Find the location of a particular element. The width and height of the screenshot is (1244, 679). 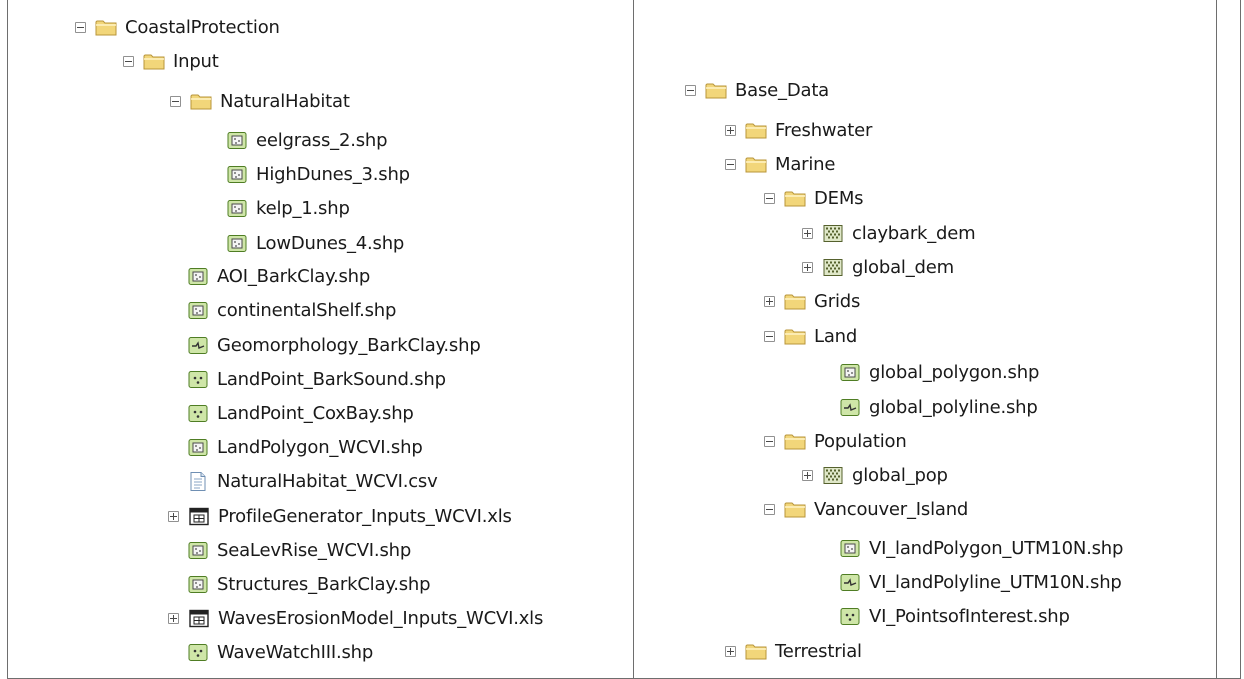

tree-item-global-pop: global_pop is located at coordinates (875, 475).